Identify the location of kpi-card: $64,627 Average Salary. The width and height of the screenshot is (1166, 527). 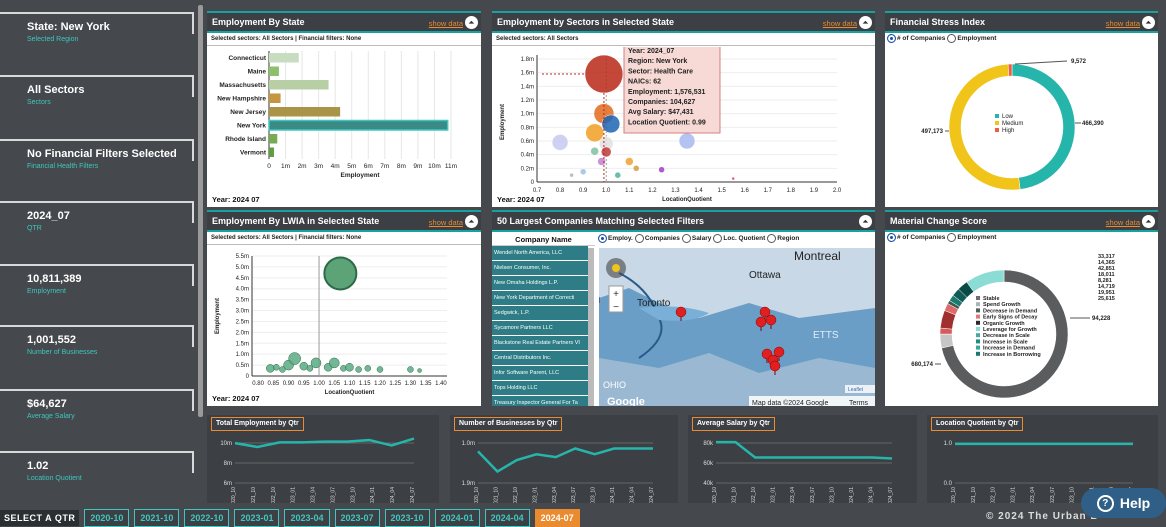
(97, 416).